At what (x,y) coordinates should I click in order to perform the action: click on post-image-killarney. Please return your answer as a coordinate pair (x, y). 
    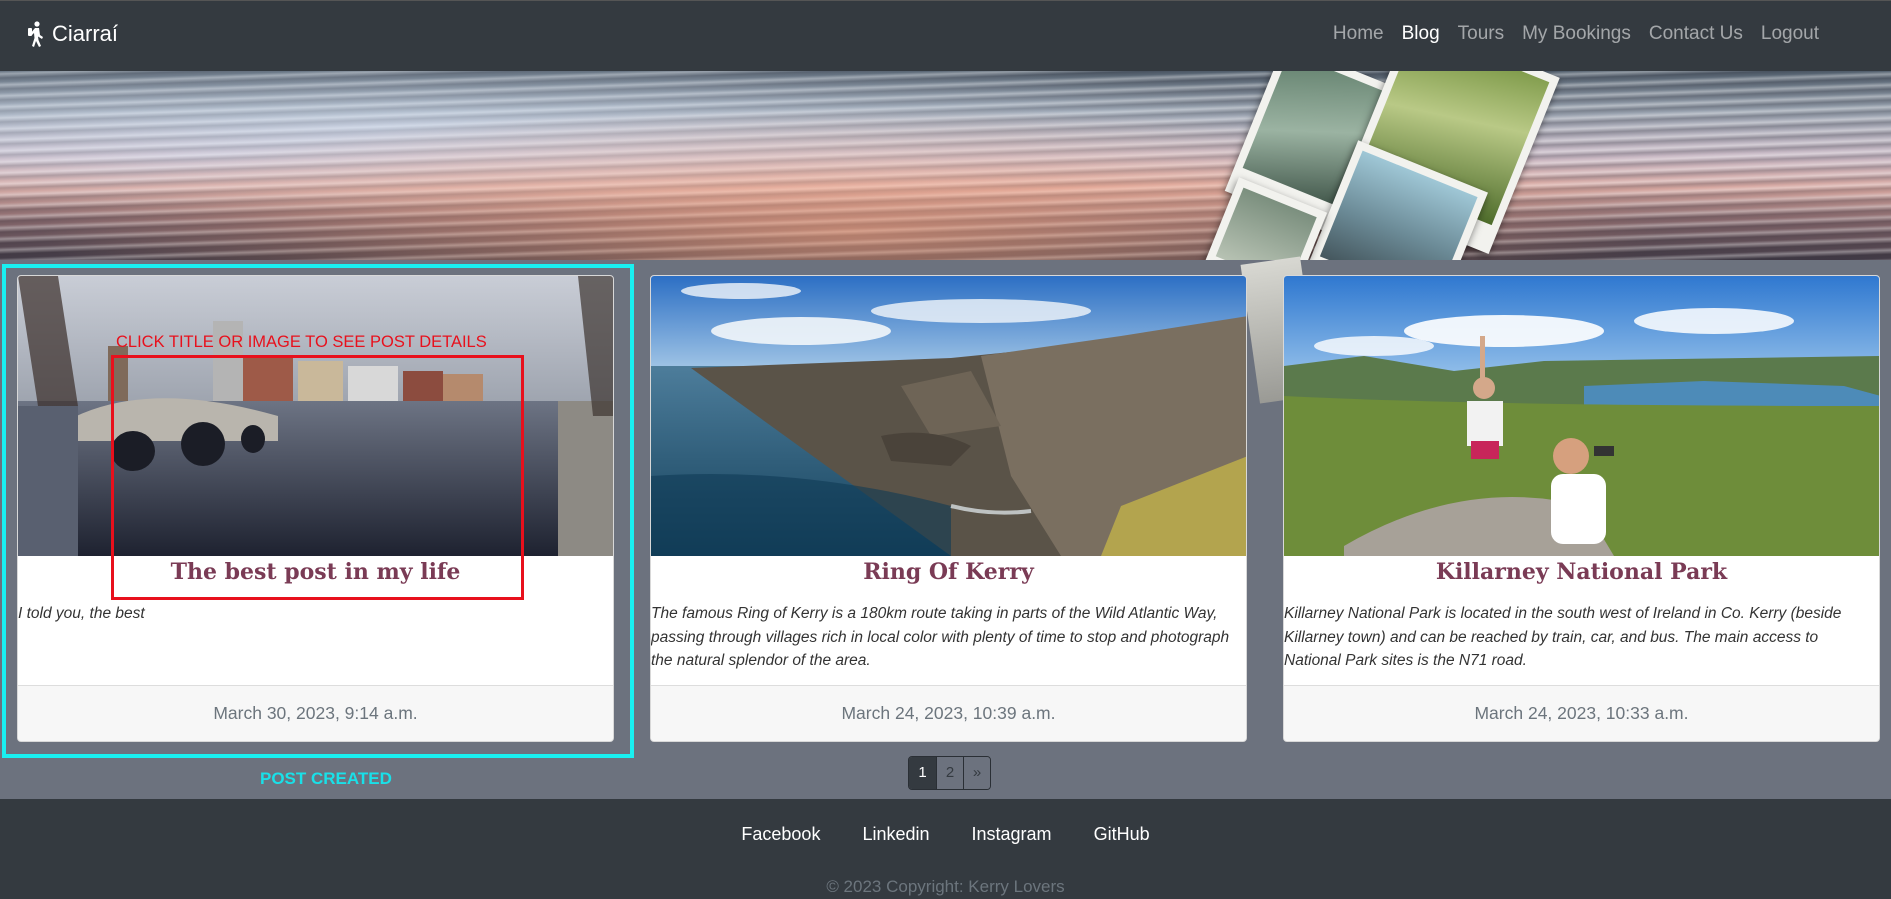
    Looking at the image, I should click on (1581, 416).